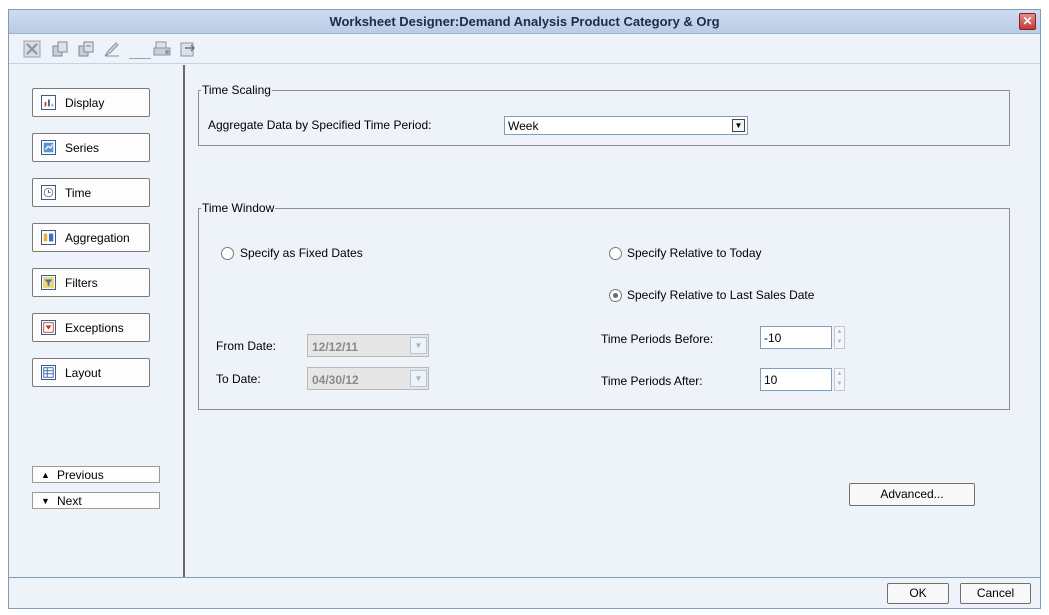 Image resolution: width=1049 pixels, height=615 pixels. Describe the element at coordinates (652, 381) in the screenshot. I see `periods-after-label: Time Periods After:` at that location.